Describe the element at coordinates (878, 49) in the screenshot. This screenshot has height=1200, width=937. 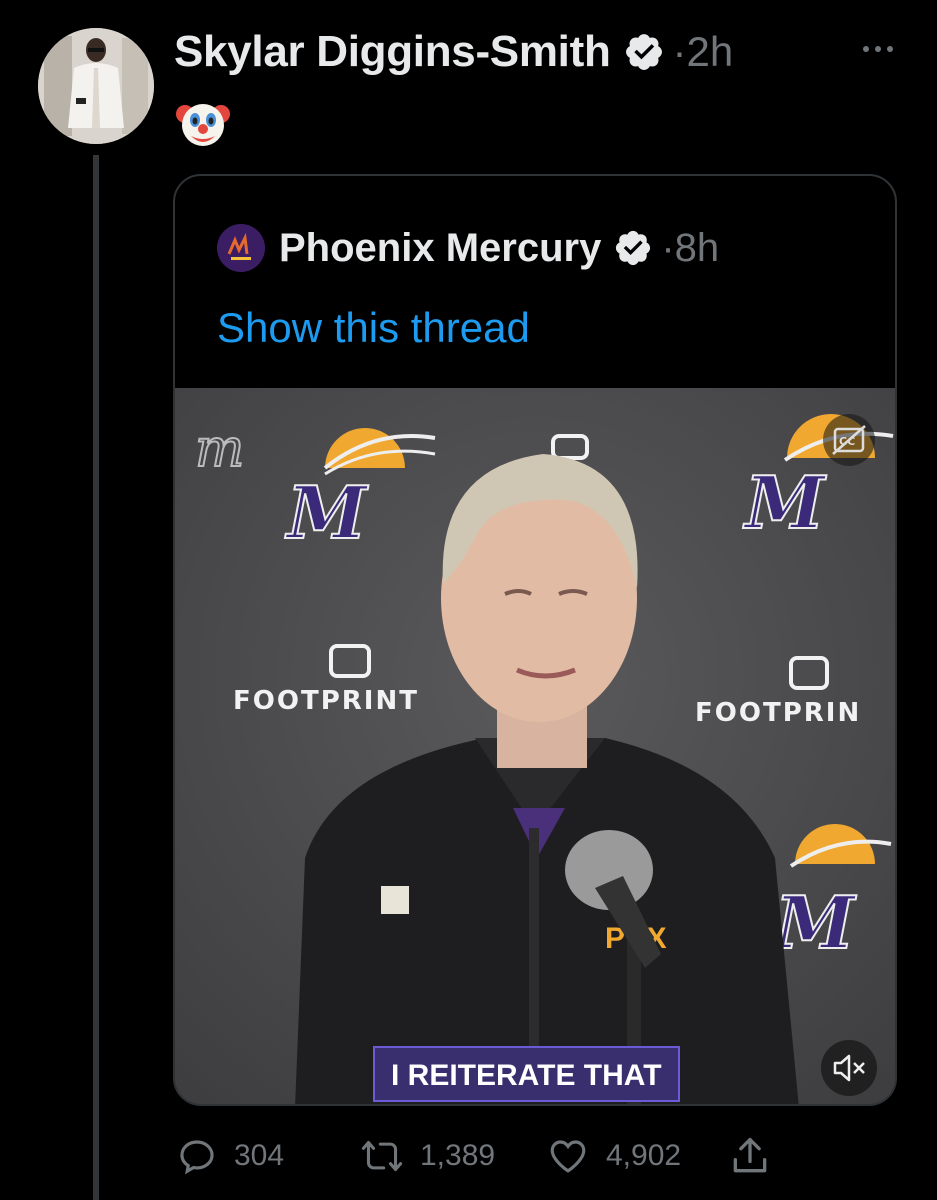
I see `more-icon` at that location.